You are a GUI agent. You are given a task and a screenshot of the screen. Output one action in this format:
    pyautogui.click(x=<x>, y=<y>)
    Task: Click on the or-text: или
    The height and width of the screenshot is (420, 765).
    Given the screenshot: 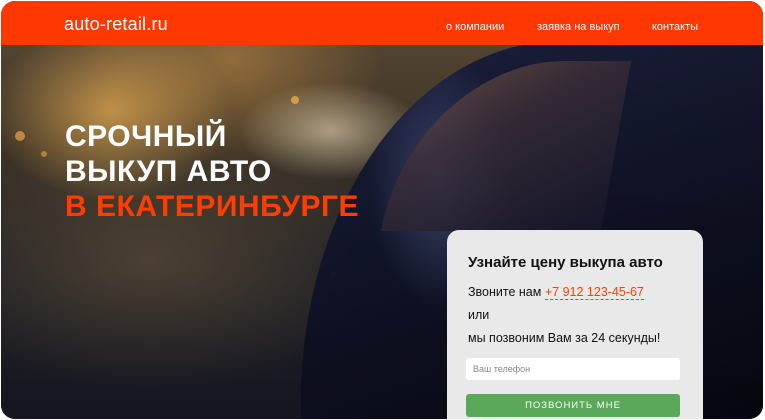 What is the action you would take?
    pyautogui.click(x=479, y=315)
    